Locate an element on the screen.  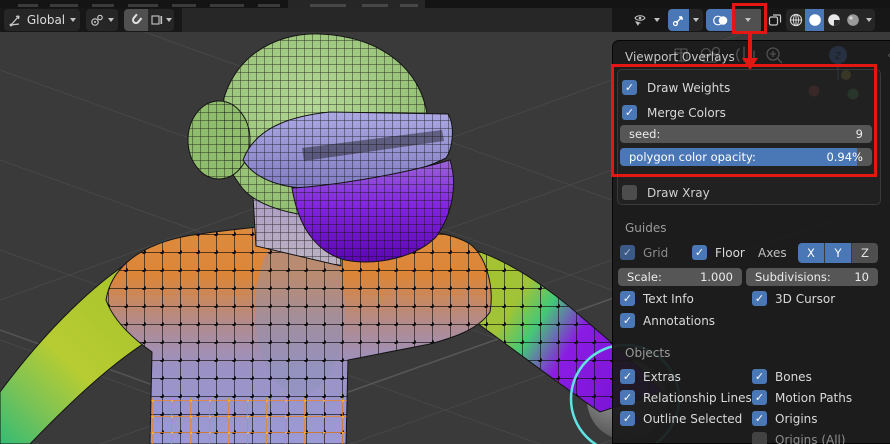
draw-xray-label: Draw Xray is located at coordinates (678, 193).